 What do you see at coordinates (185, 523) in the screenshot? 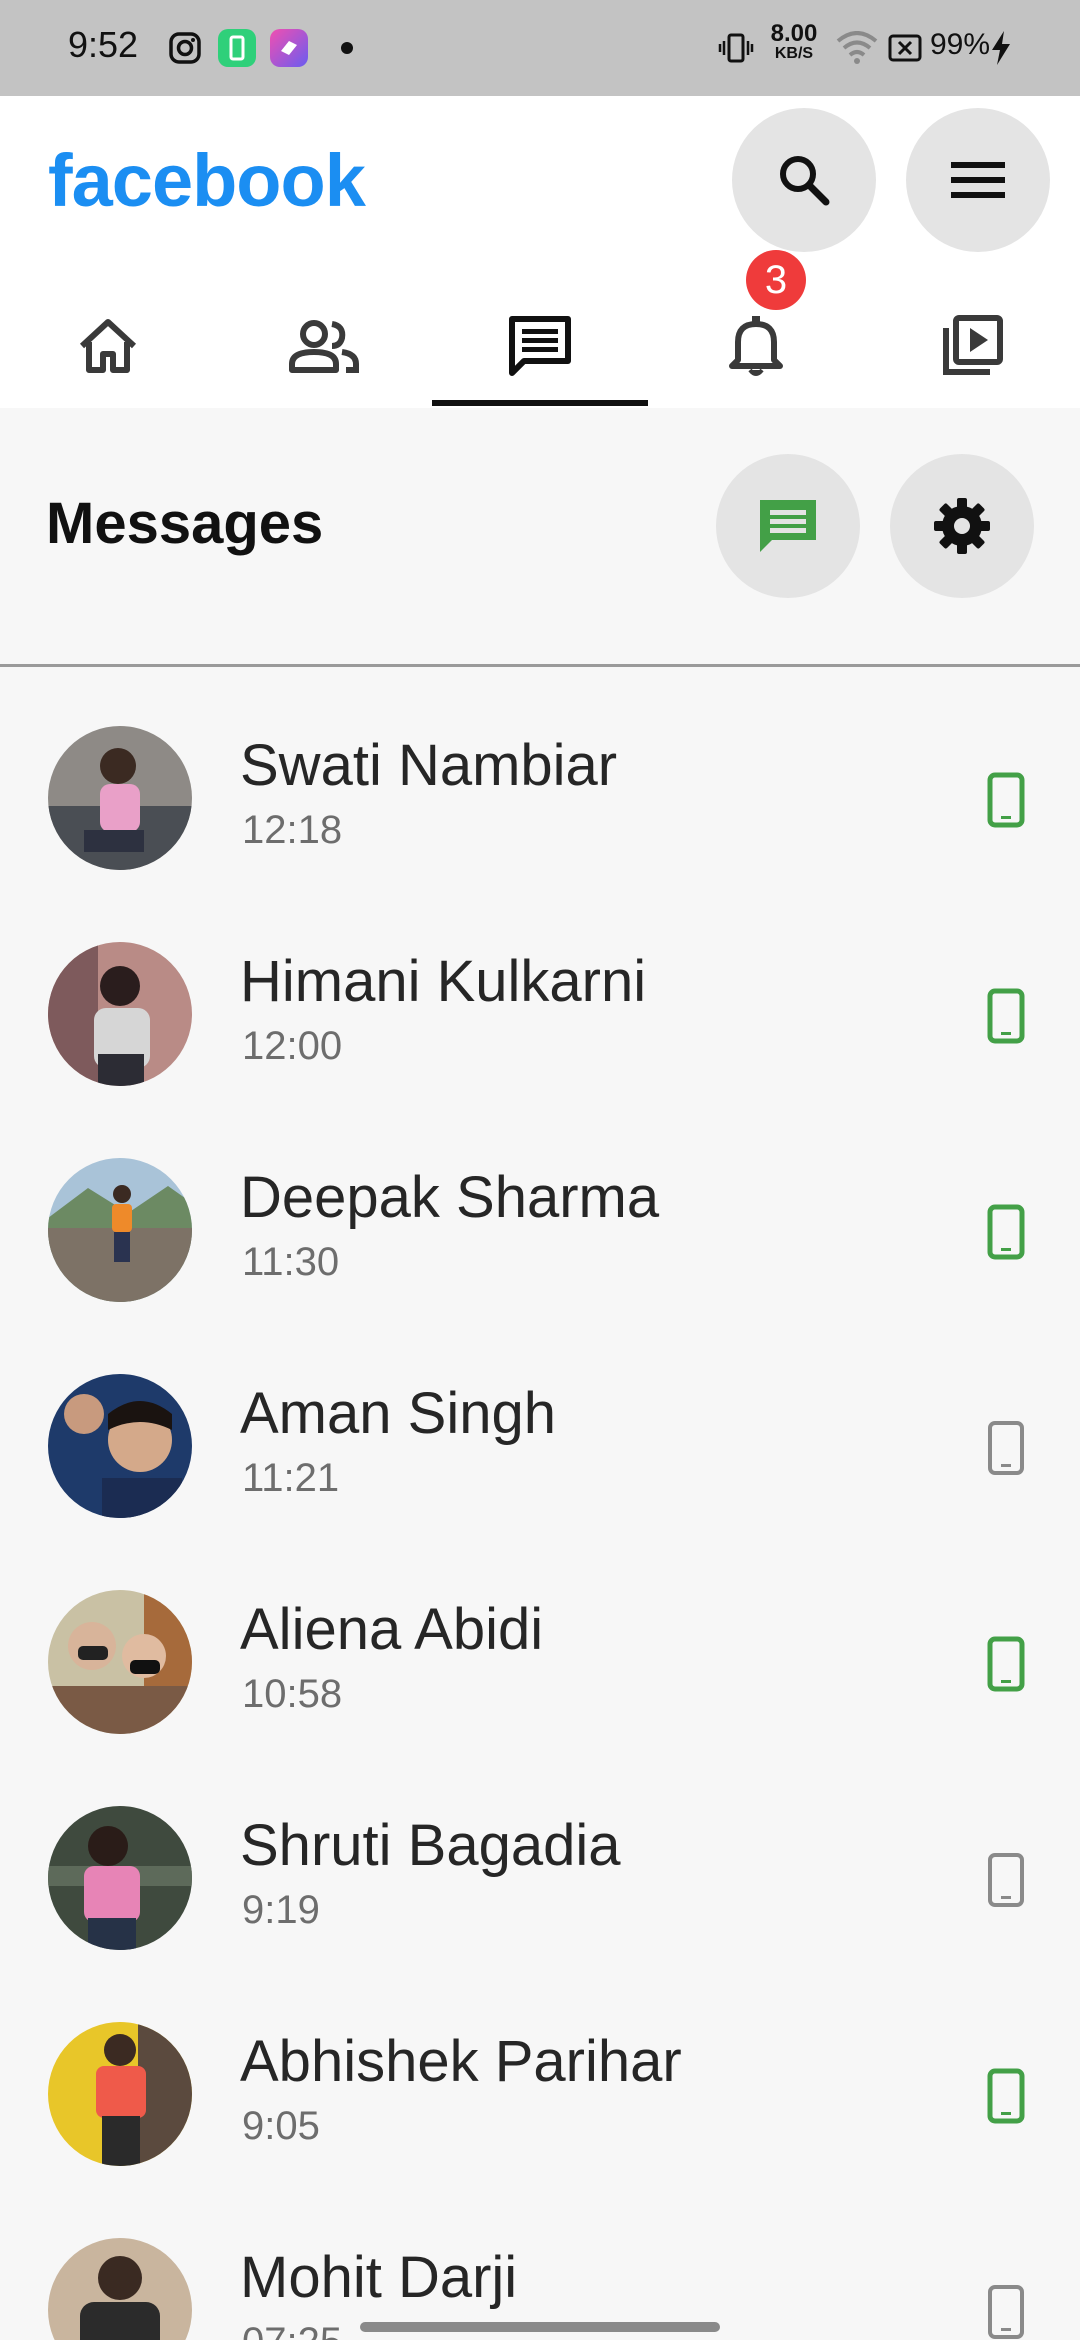
I see `page-title: Messages` at bounding box center [185, 523].